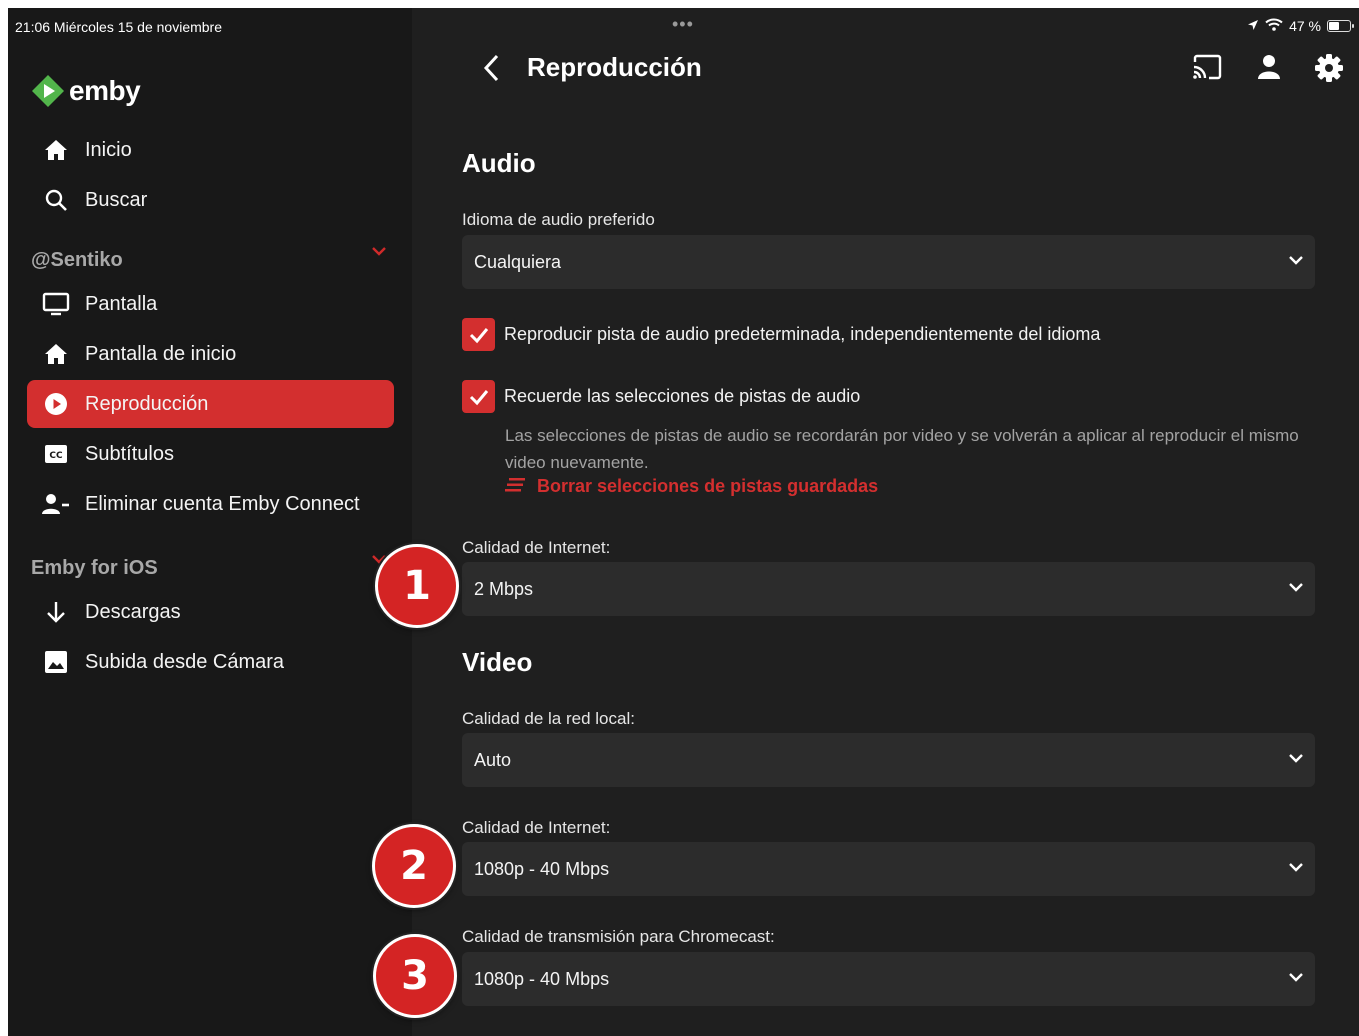 Image resolution: width=1359 pixels, height=1036 pixels. What do you see at coordinates (708, 486) in the screenshot?
I see `clear-saved-tracks-text: Borrar selecciones de pistas guardadas` at bounding box center [708, 486].